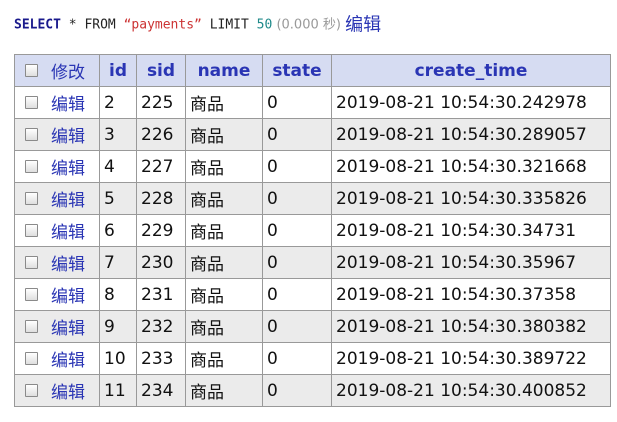 Image resolution: width=617 pixels, height=422 pixels. Describe the element at coordinates (161, 294) in the screenshot. I see `cell-sid: 231` at that location.